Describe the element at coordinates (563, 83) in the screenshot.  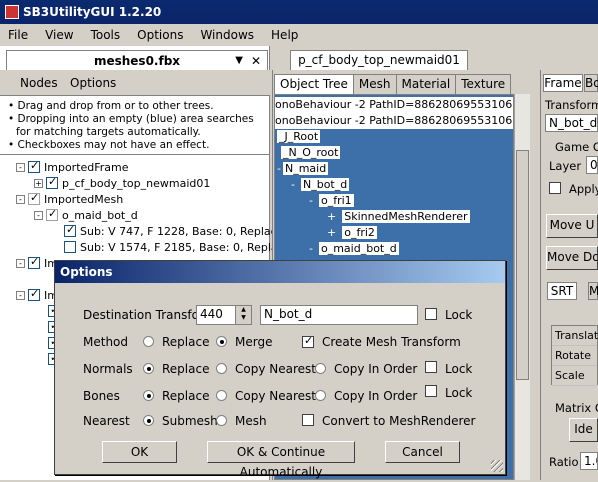
I see `tab-frame: Frame` at that location.